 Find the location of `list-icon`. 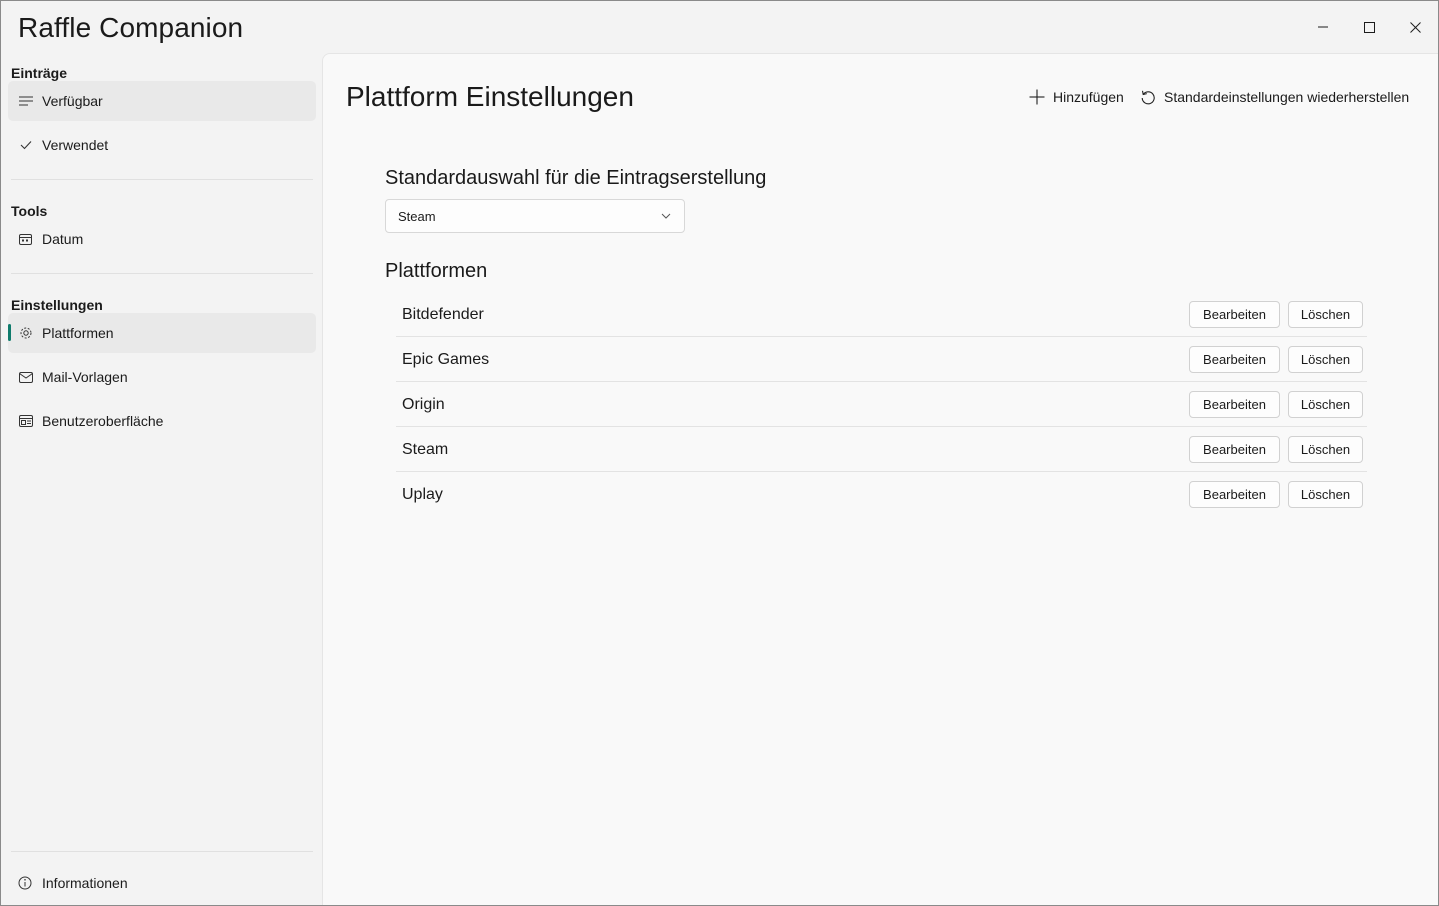

list-icon is located at coordinates (25, 101).